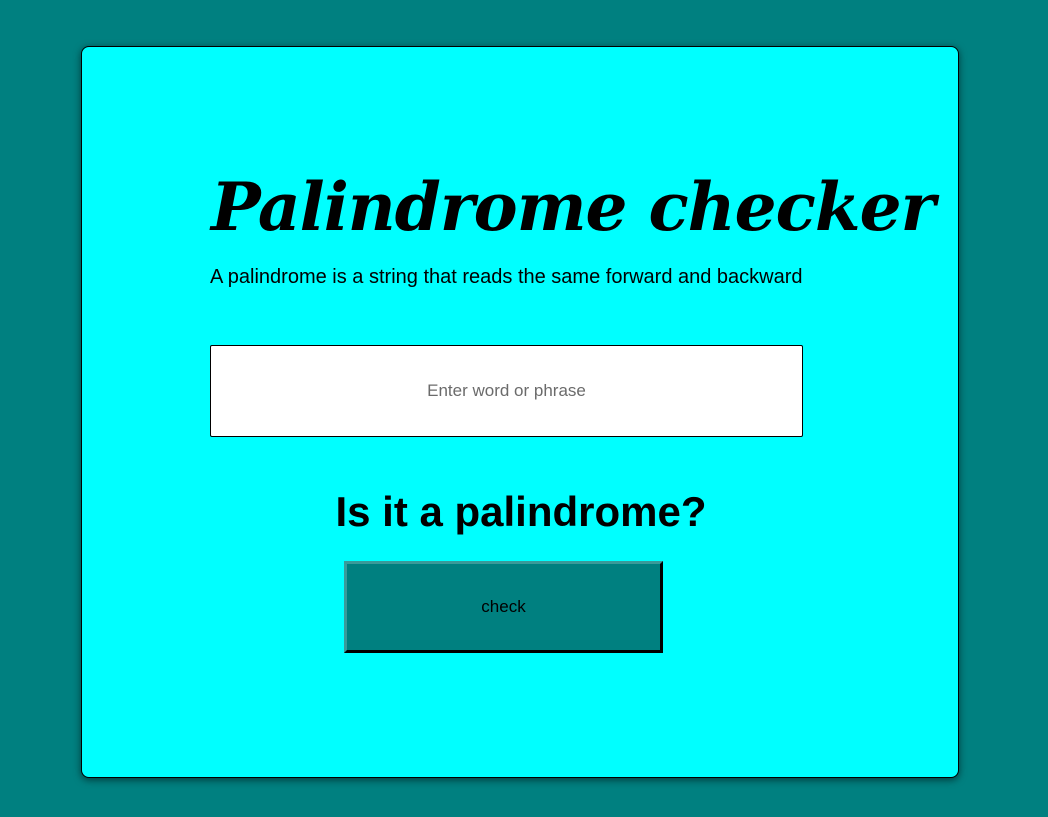  Describe the element at coordinates (521, 511) in the screenshot. I see `result-heading: Is it a palindrome?` at that location.